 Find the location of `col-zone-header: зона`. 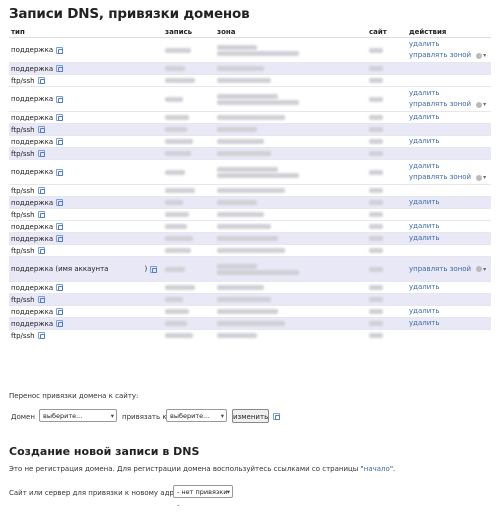

col-zone-header: зона is located at coordinates (291, 32).